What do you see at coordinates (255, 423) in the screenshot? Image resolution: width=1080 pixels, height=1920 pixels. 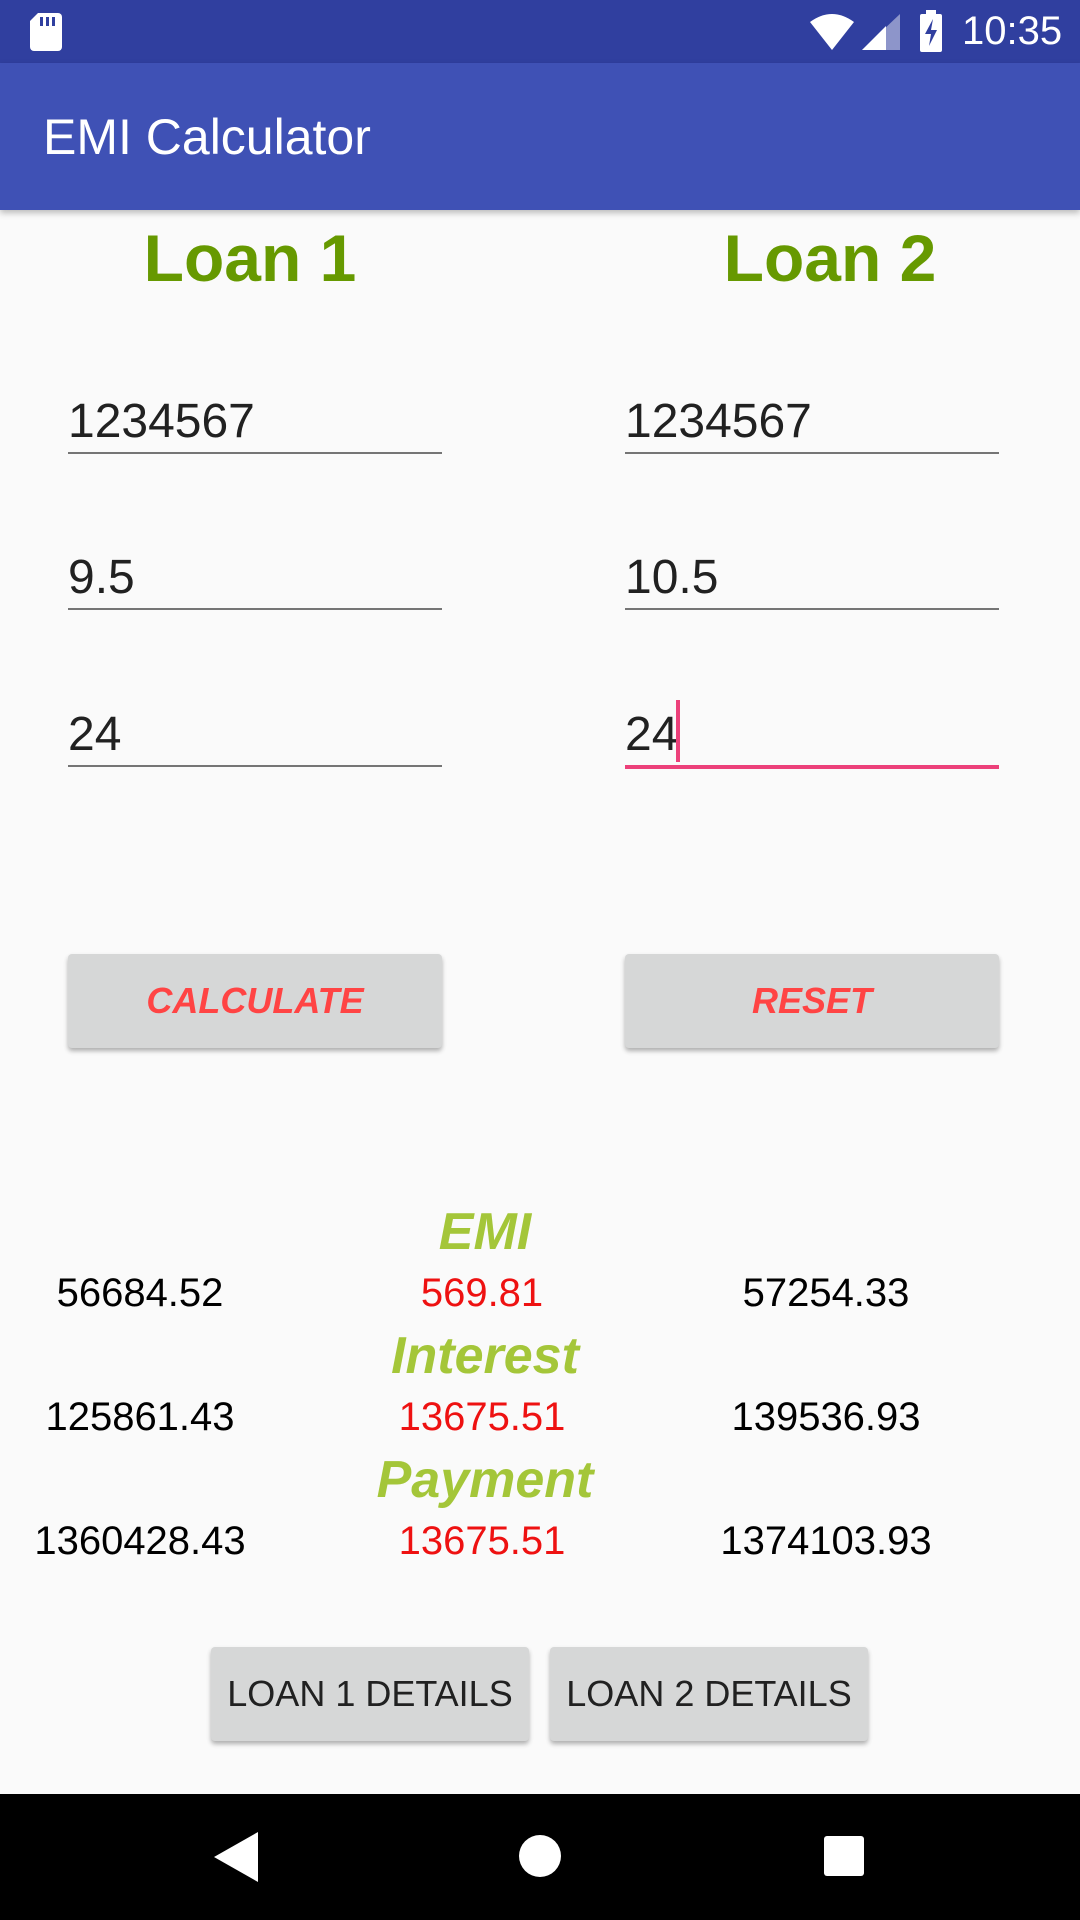 I see `loan1-amount-input` at bounding box center [255, 423].